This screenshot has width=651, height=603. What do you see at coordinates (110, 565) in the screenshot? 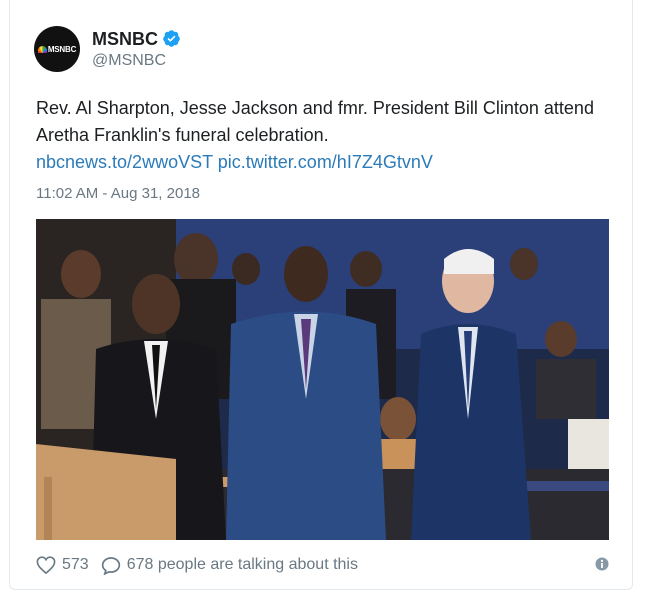
I see `speech-bubble-icon` at bounding box center [110, 565].